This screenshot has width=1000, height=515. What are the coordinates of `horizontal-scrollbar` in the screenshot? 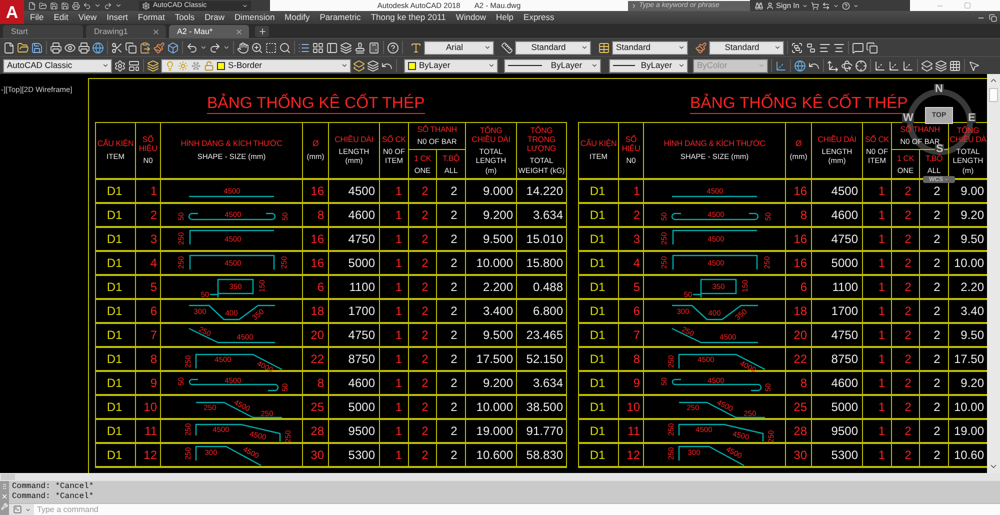 It's located at (500, 477).